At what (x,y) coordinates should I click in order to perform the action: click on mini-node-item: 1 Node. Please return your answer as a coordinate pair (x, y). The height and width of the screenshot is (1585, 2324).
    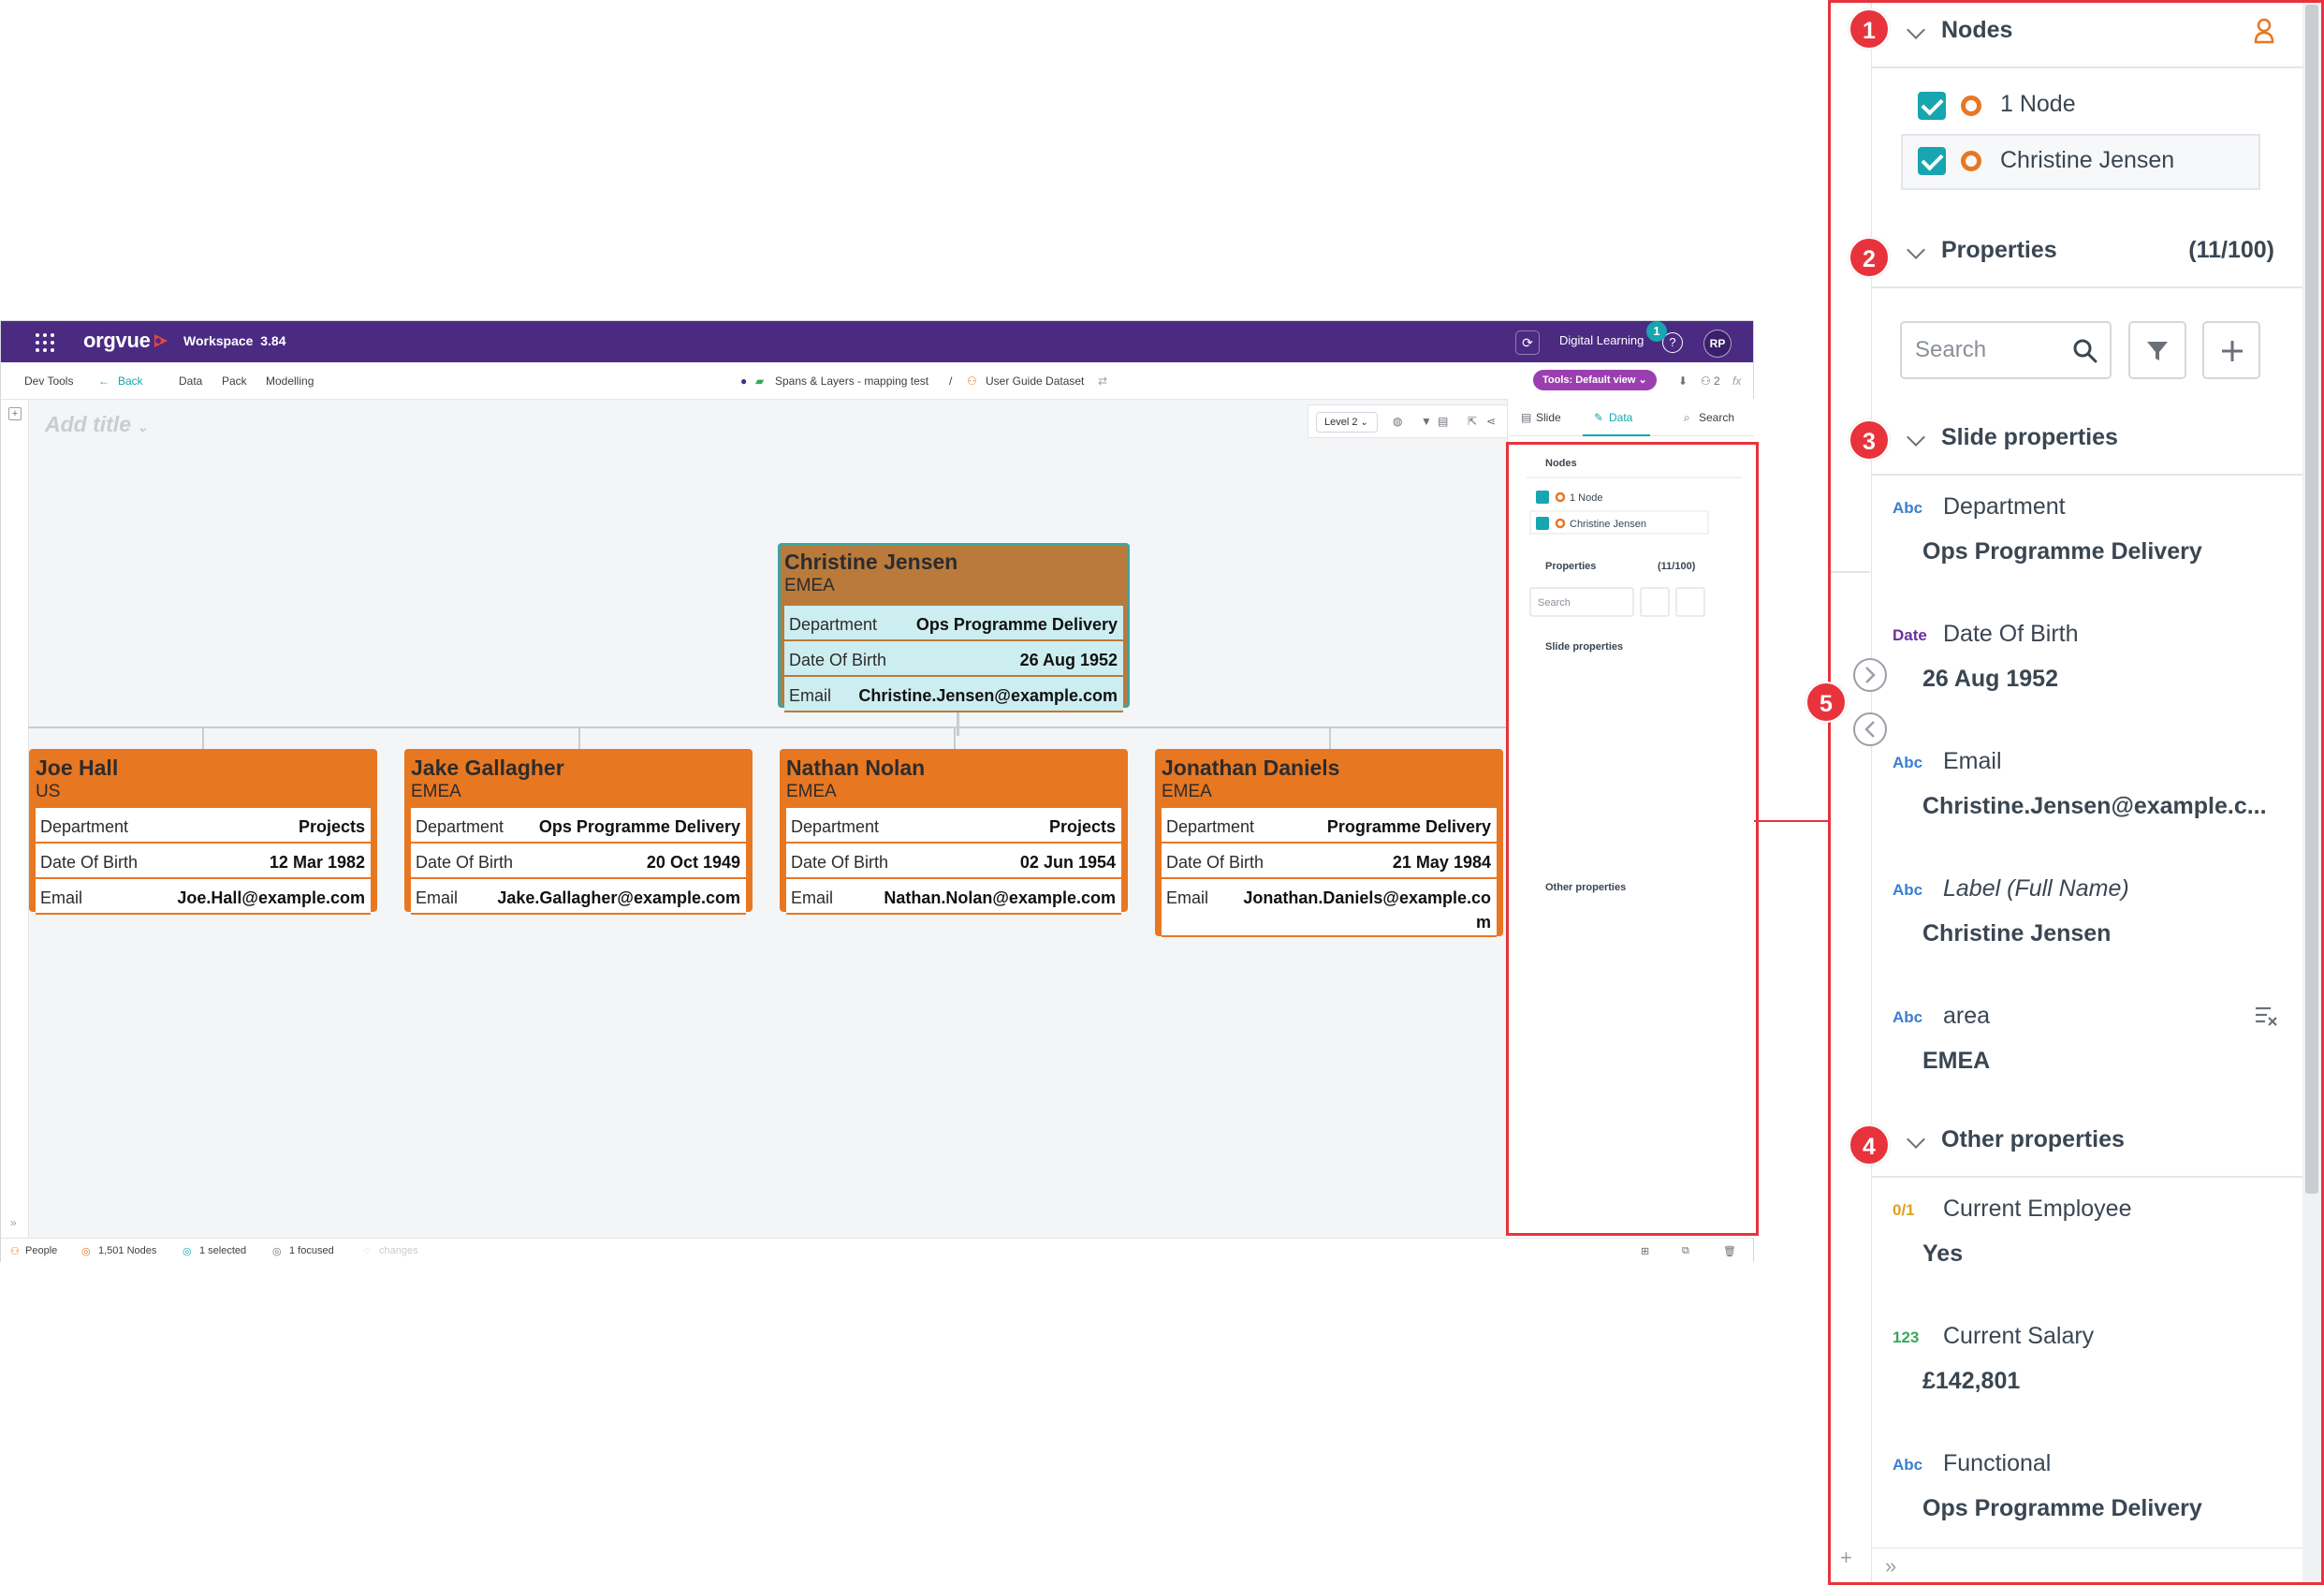
    Looking at the image, I should click on (1586, 498).